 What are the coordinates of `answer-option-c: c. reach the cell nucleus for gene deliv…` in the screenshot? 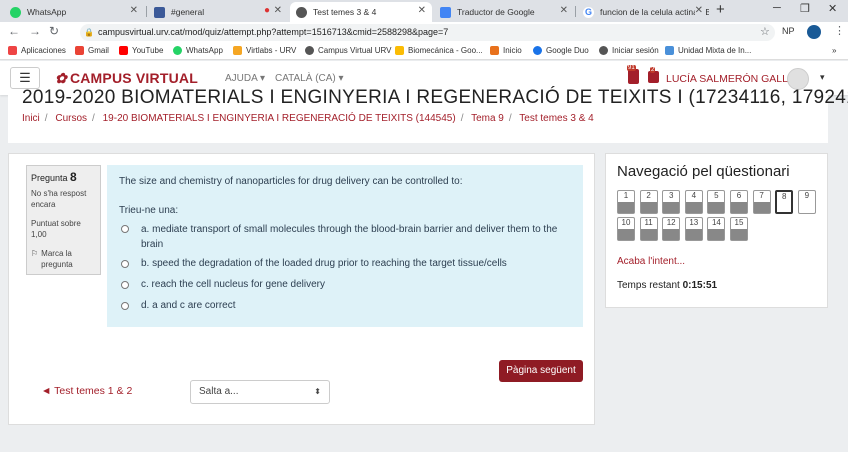 It's located at (223, 285).